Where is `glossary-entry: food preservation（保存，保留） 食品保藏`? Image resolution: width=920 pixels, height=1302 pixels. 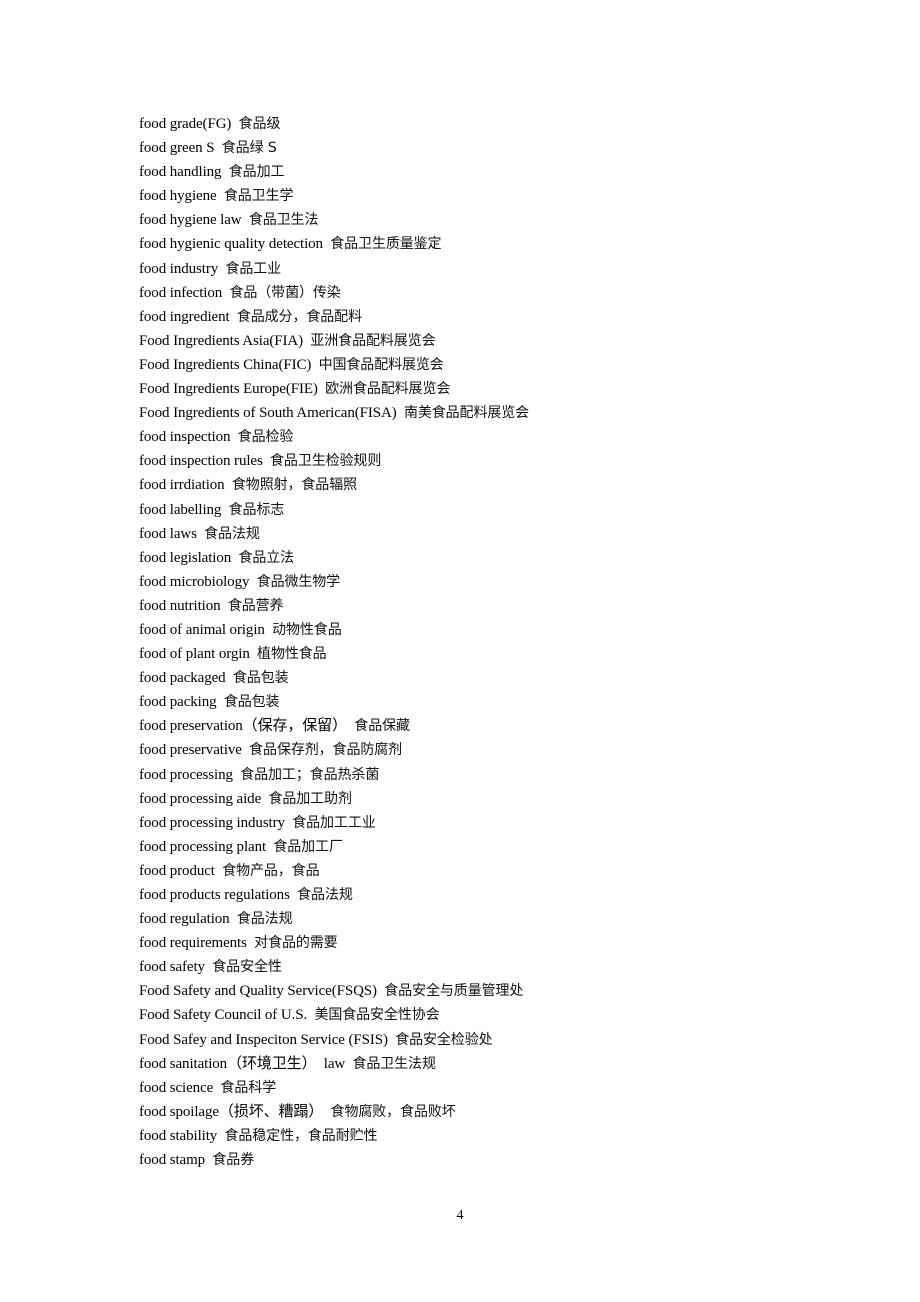
glossary-entry: food preservation（保存，保留） 食品保藏 is located at coordinates (334, 727).